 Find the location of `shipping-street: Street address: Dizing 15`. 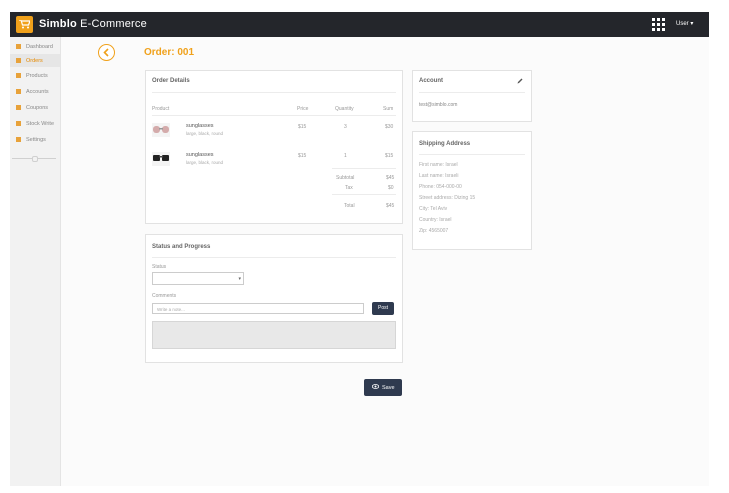

shipping-street: Street address: Dizing 15 is located at coordinates (447, 198).